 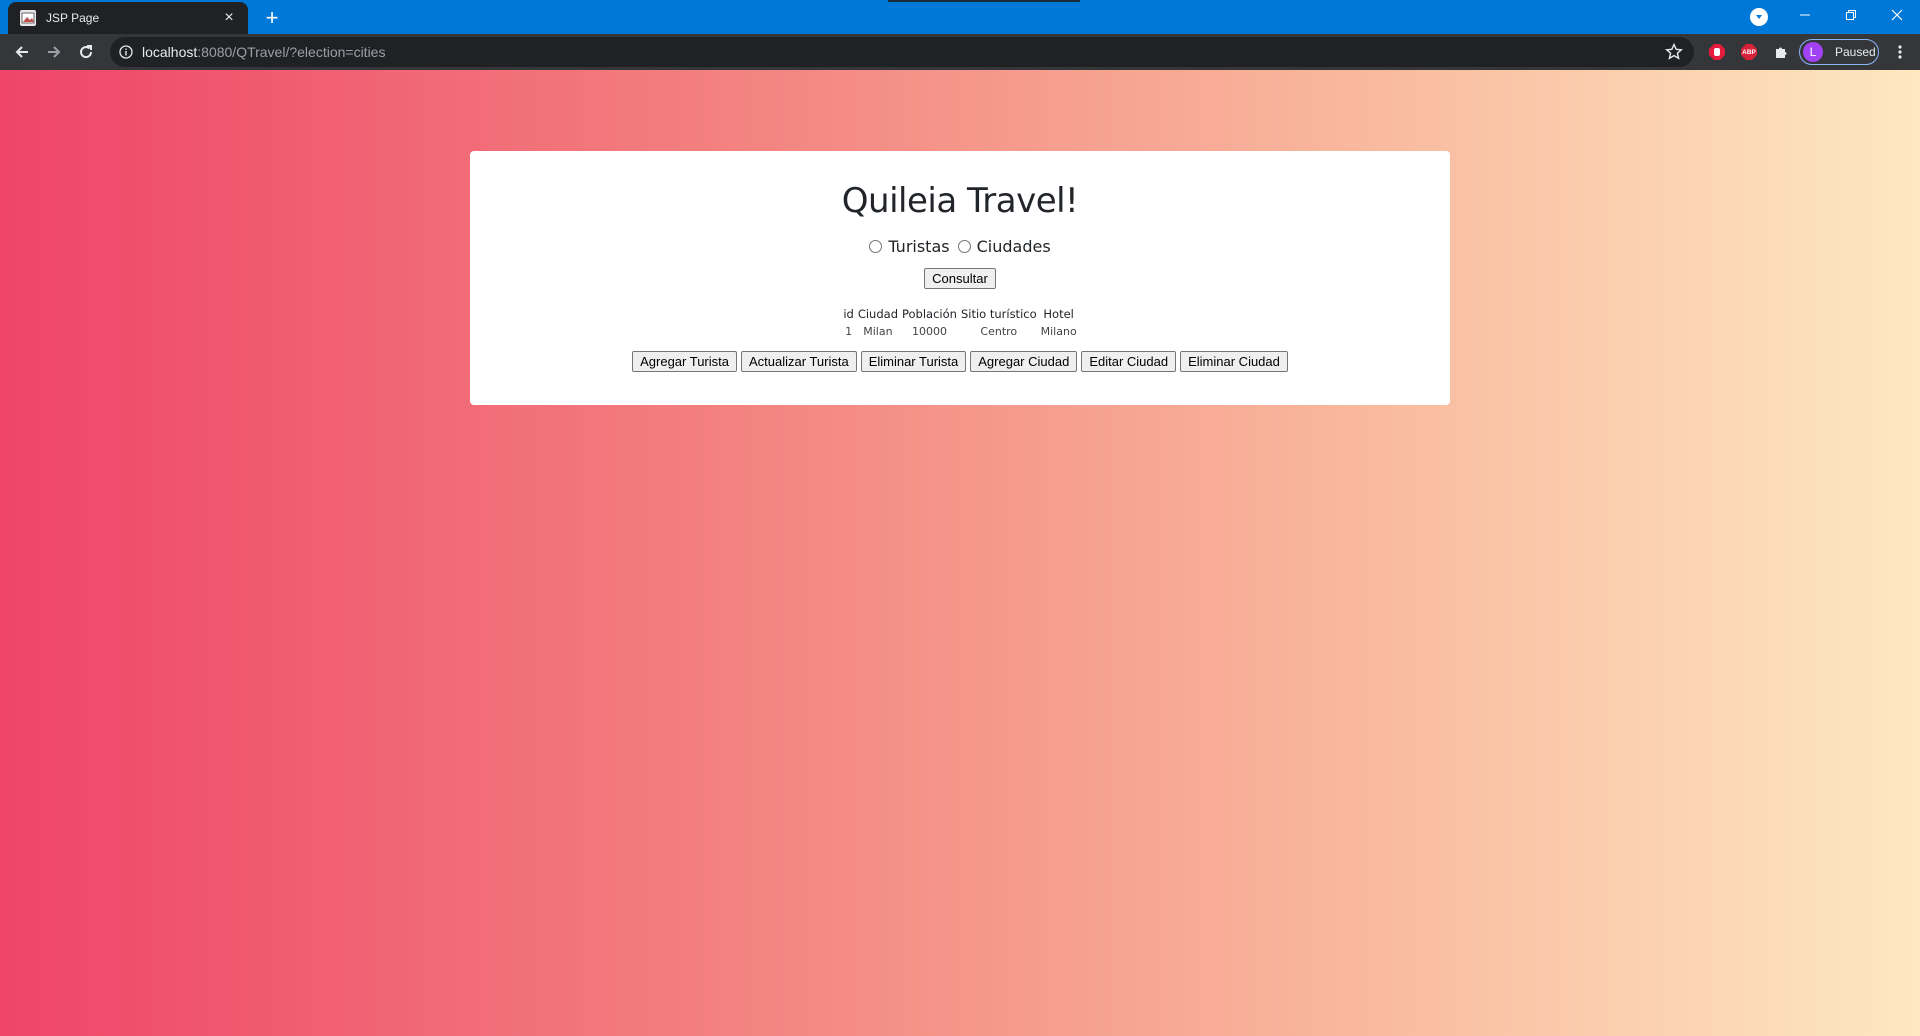 What do you see at coordinates (1855, 52) in the screenshot?
I see `profile-status: Paused` at bounding box center [1855, 52].